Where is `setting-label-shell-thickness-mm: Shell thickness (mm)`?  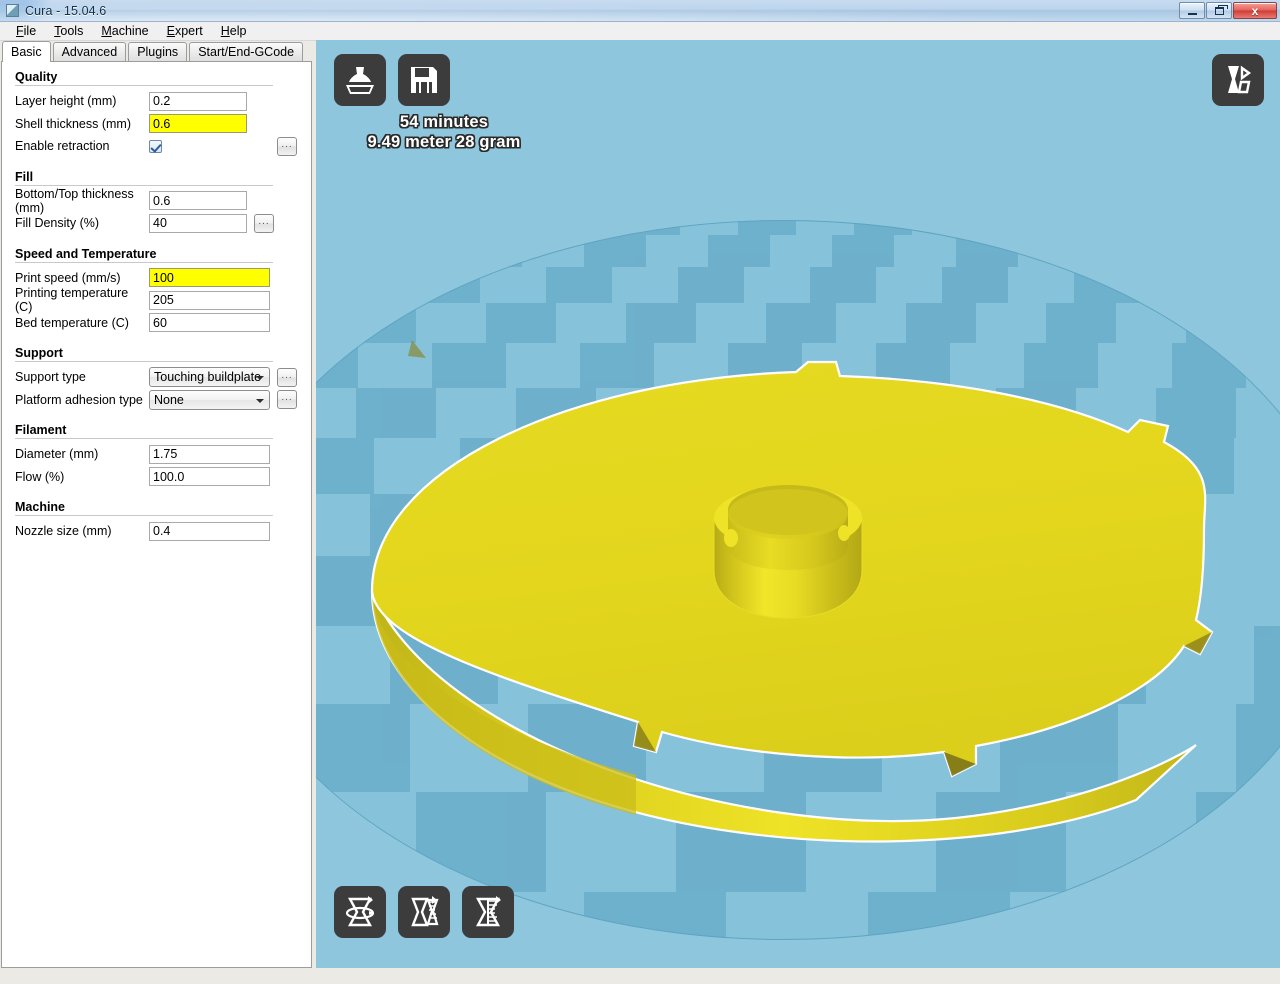 setting-label-shell-thickness-mm: Shell thickness (mm) is located at coordinates (73, 123).